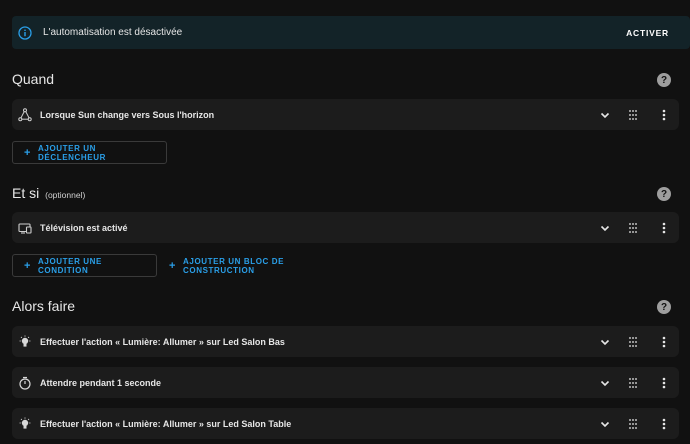 This screenshot has width=690, height=444. What do you see at coordinates (113, 32) in the screenshot?
I see `banner-message: L'automatisation est désactivée` at bounding box center [113, 32].